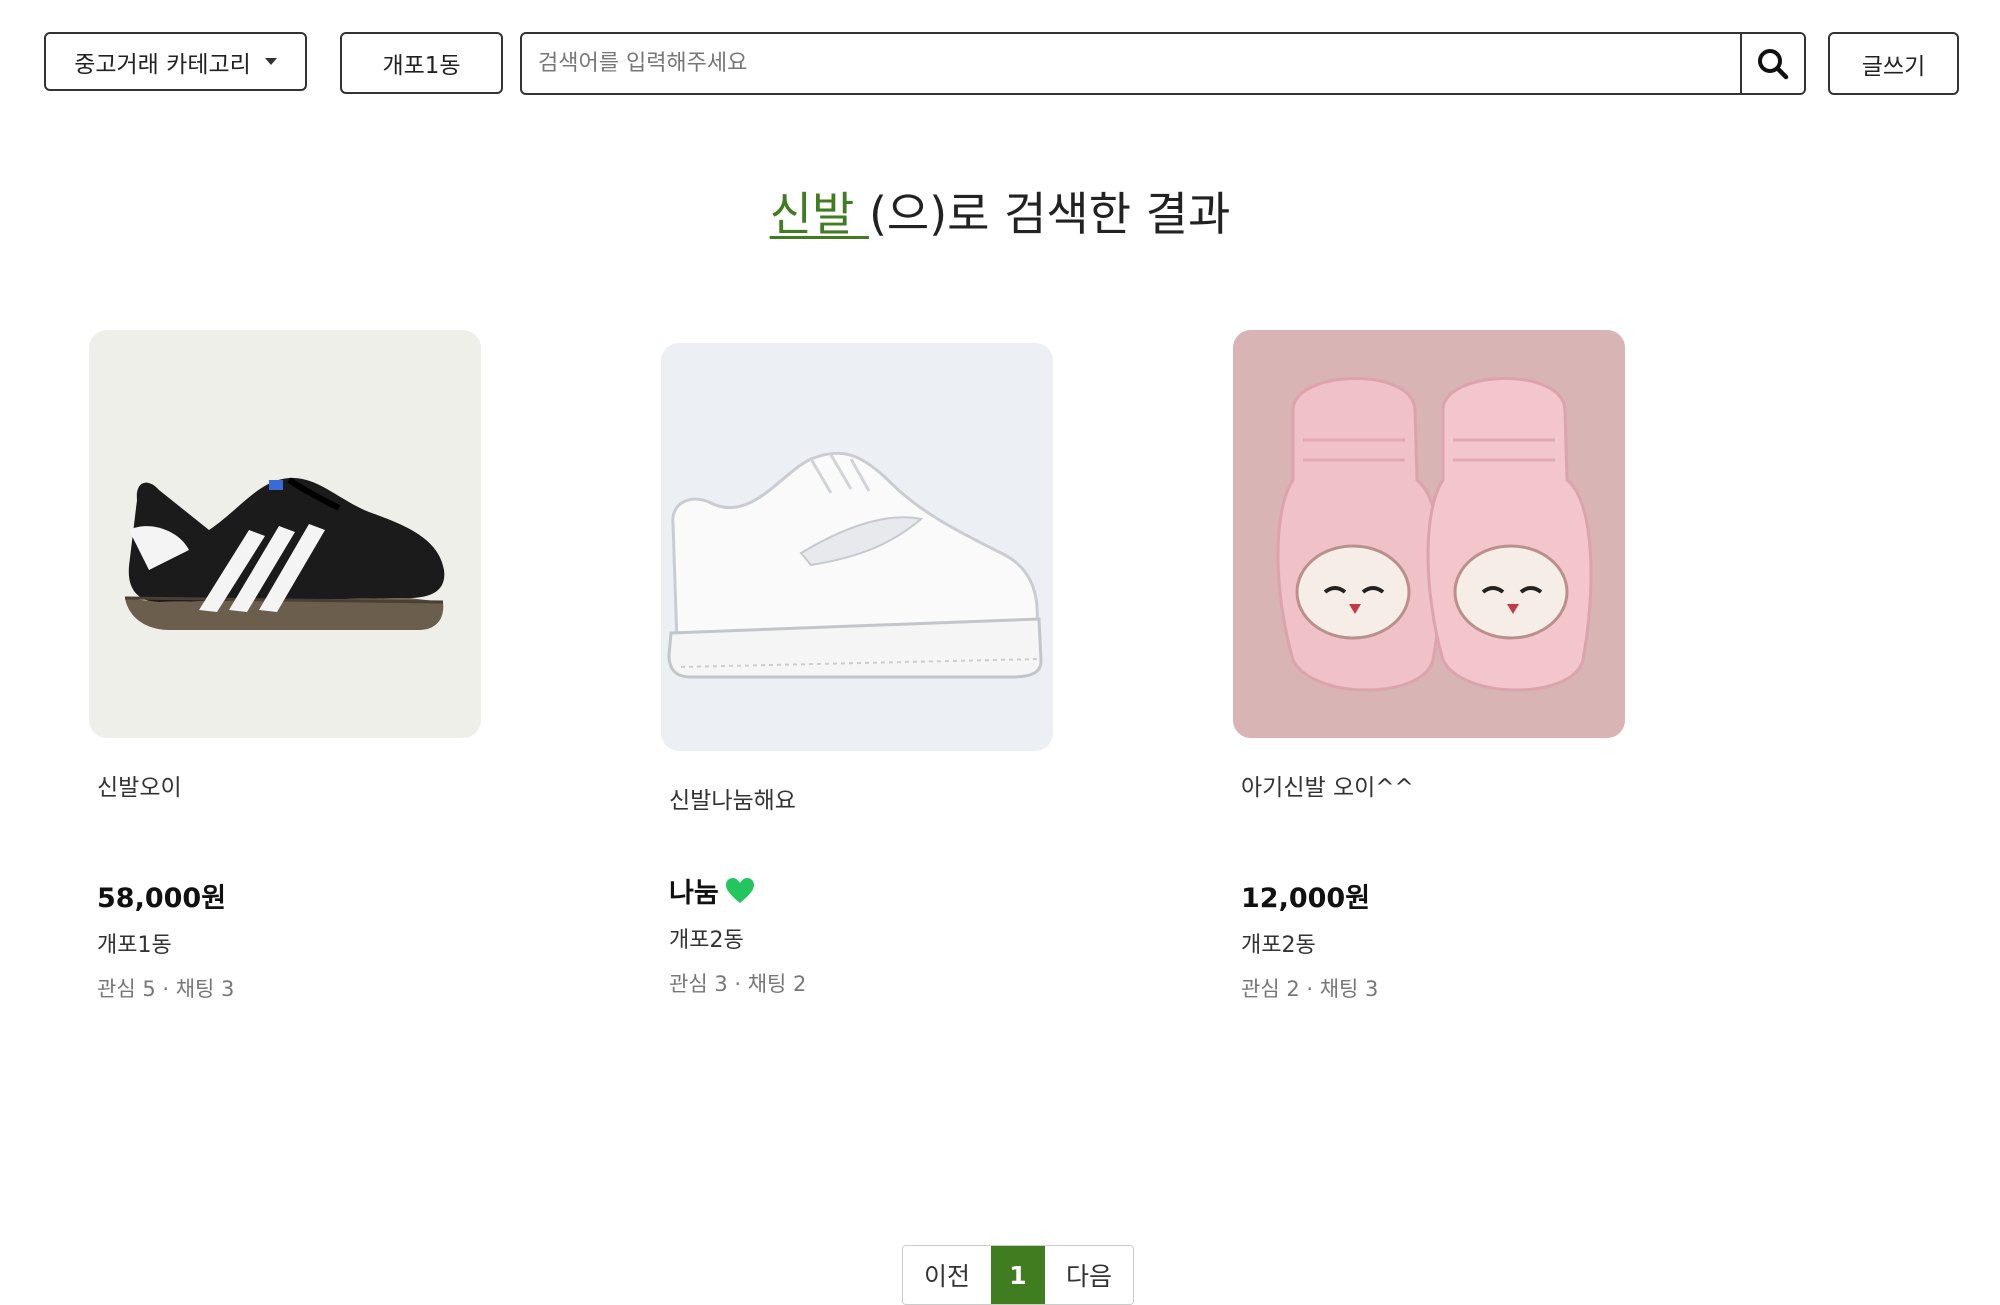 This screenshot has height=1305, width=2000. What do you see at coordinates (139, 788) in the screenshot?
I see `product-title: 신발오이` at bounding box center [139, 788].